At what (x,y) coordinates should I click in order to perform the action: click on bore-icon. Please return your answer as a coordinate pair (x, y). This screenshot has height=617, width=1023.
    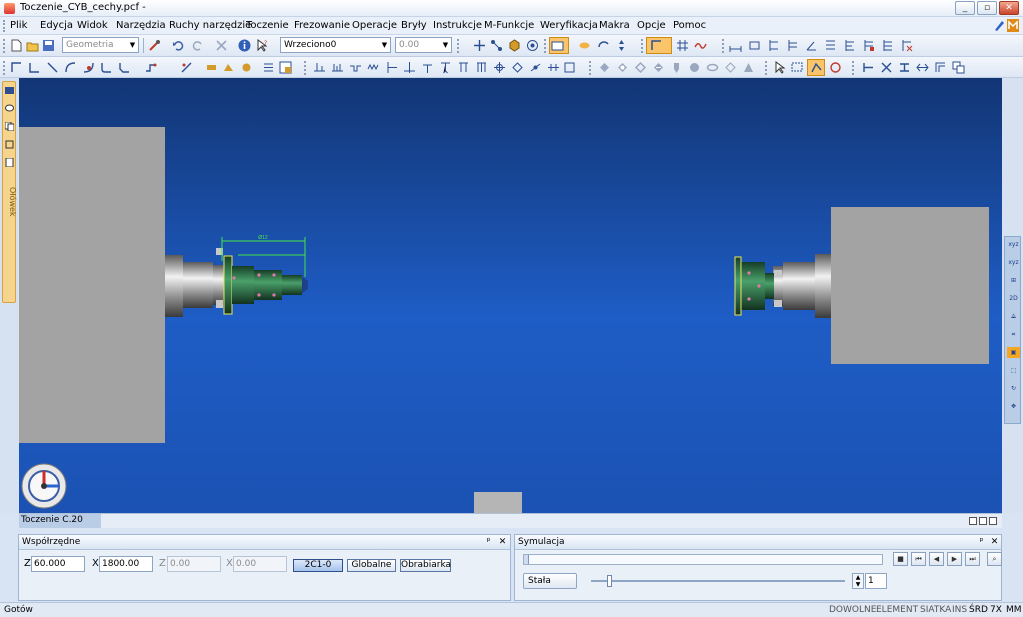
    Looking at the image, I should click on (481, 67).